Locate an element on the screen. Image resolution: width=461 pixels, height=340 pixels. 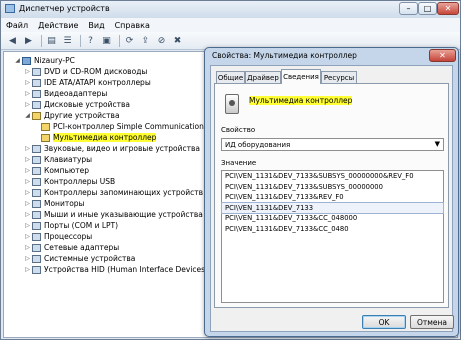
tree-item-label: Видеоадаптеры is located at coordinates (76, 93).